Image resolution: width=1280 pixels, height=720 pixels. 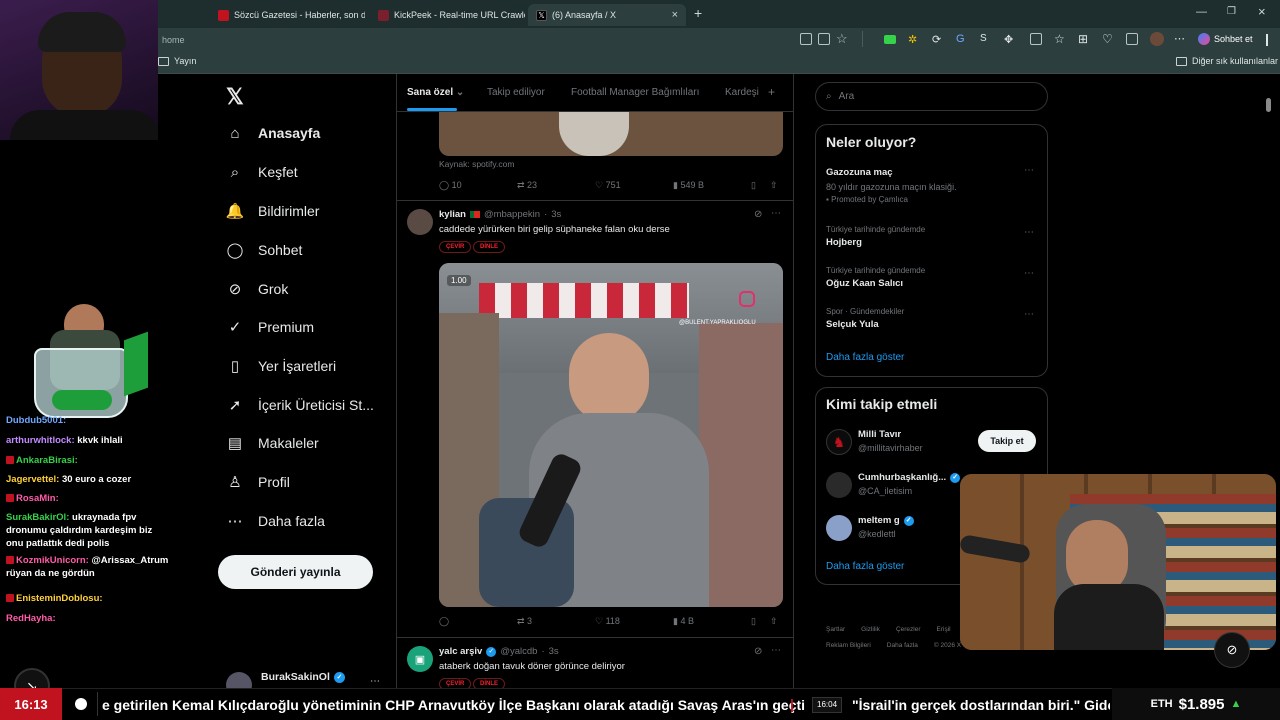 I want to click on avatar: ♞, so click(x=839, y=442).